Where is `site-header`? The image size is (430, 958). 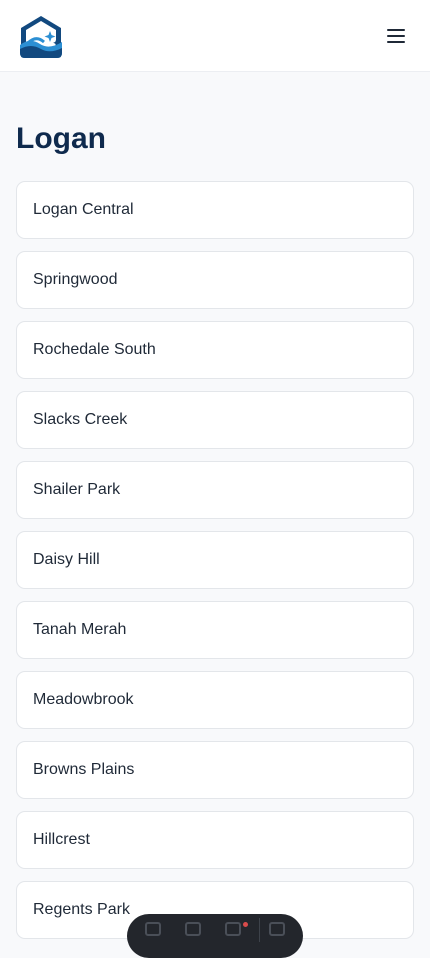
site-header is located at coordinates (215, 36).